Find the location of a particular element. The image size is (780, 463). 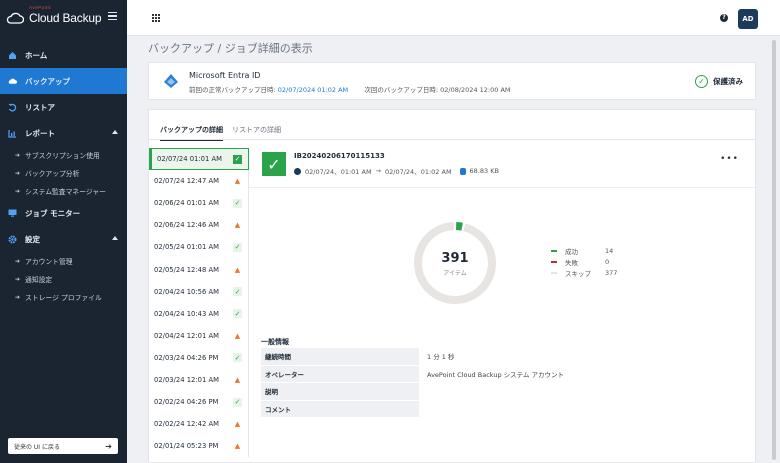

legend-item: 成功 14 is located at coordinates (584, 250).